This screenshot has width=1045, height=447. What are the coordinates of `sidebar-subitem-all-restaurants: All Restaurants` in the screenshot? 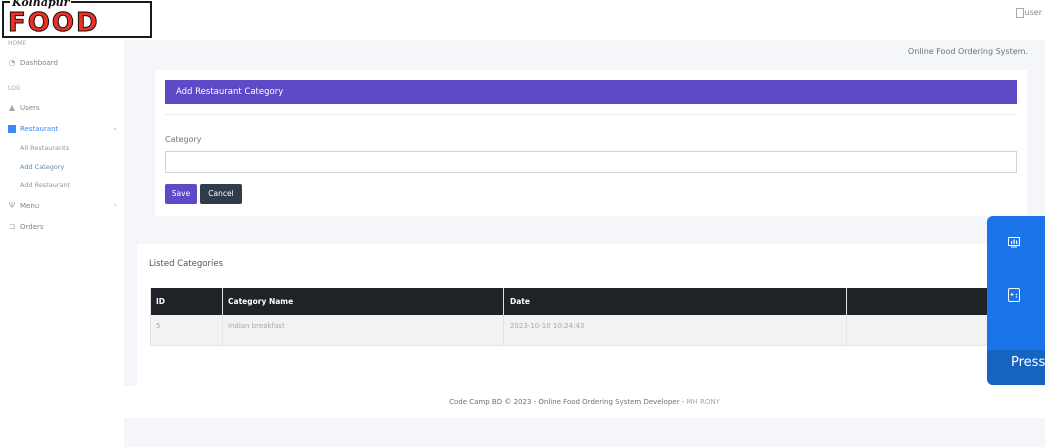 It's located at (44, 148).